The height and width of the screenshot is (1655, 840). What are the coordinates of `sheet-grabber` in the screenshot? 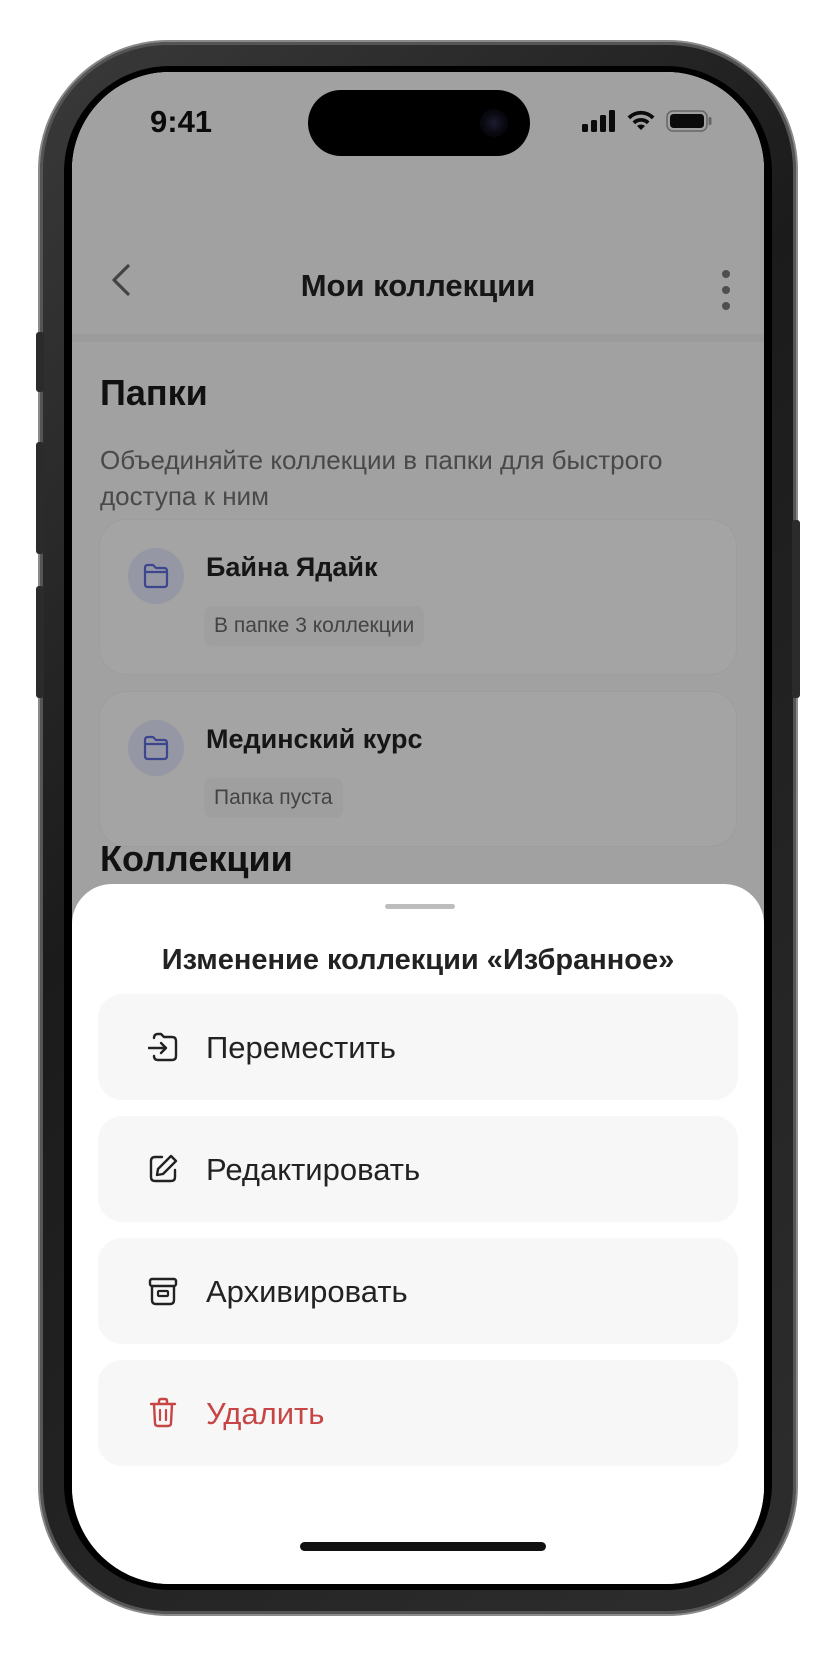 It's located at (420, 906).